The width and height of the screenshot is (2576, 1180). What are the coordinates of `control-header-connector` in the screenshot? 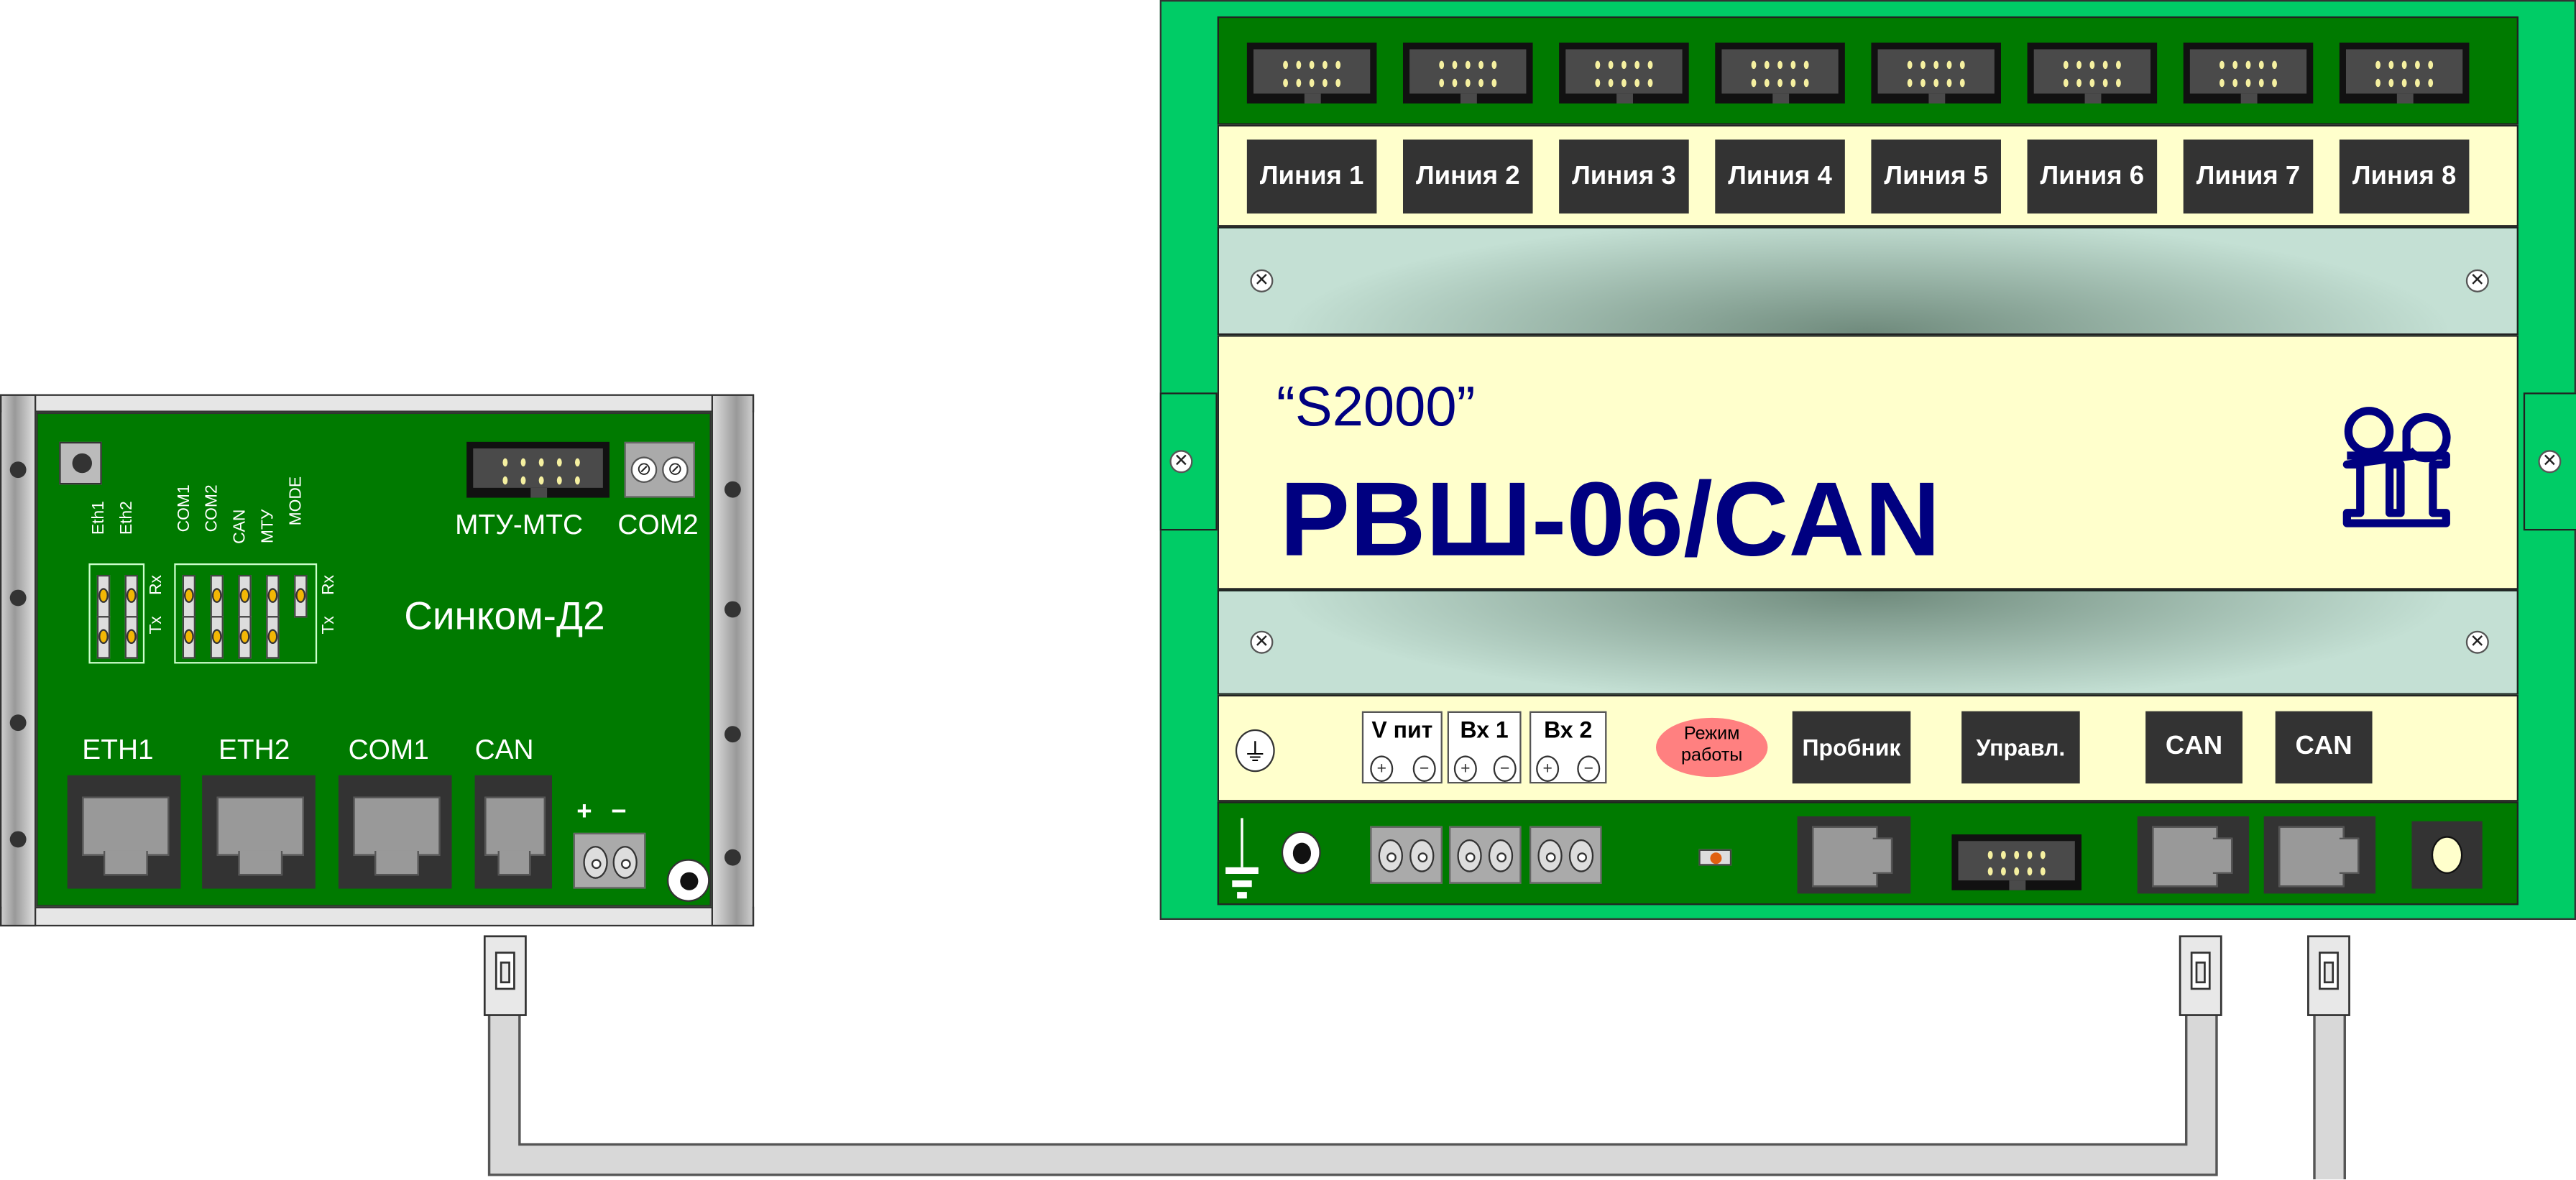 It's located at (2016, 862).